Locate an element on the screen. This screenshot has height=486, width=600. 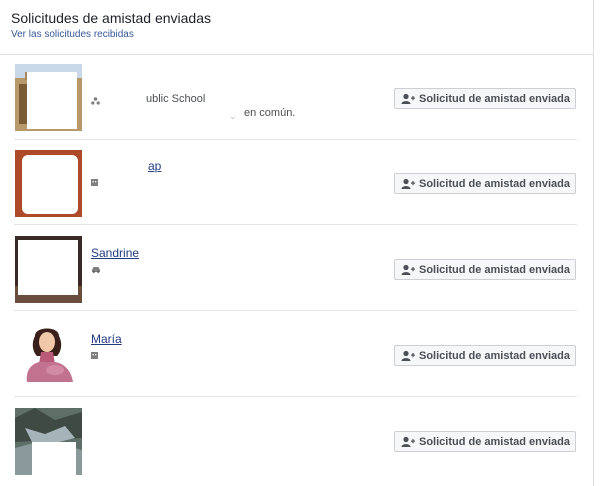
mutual-friends-text: en común. is located at coordinates (269, 113).